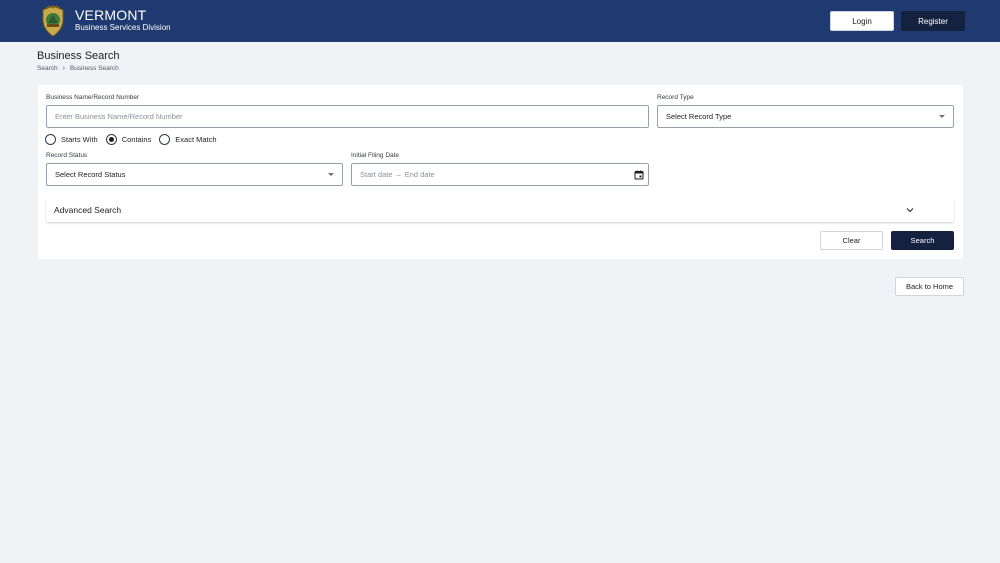  Describe the element at coordinates (67, 155) in the screenshot. I see `record-status-label: Record Status` at that location.